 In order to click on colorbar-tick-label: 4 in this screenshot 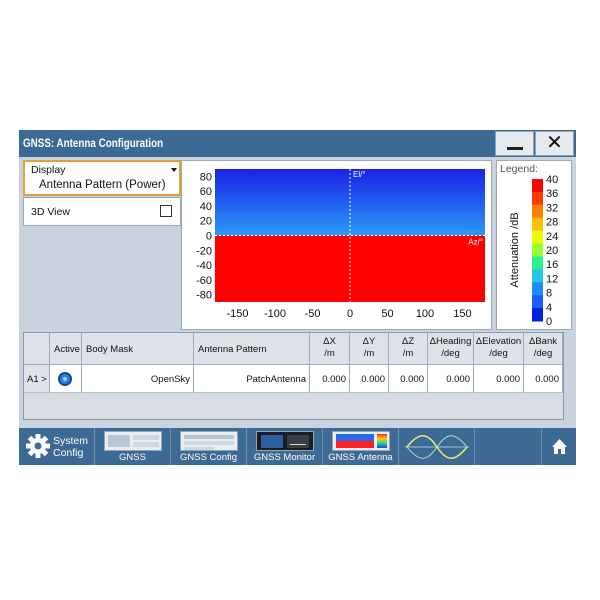, I will do `click(549, 308)`.